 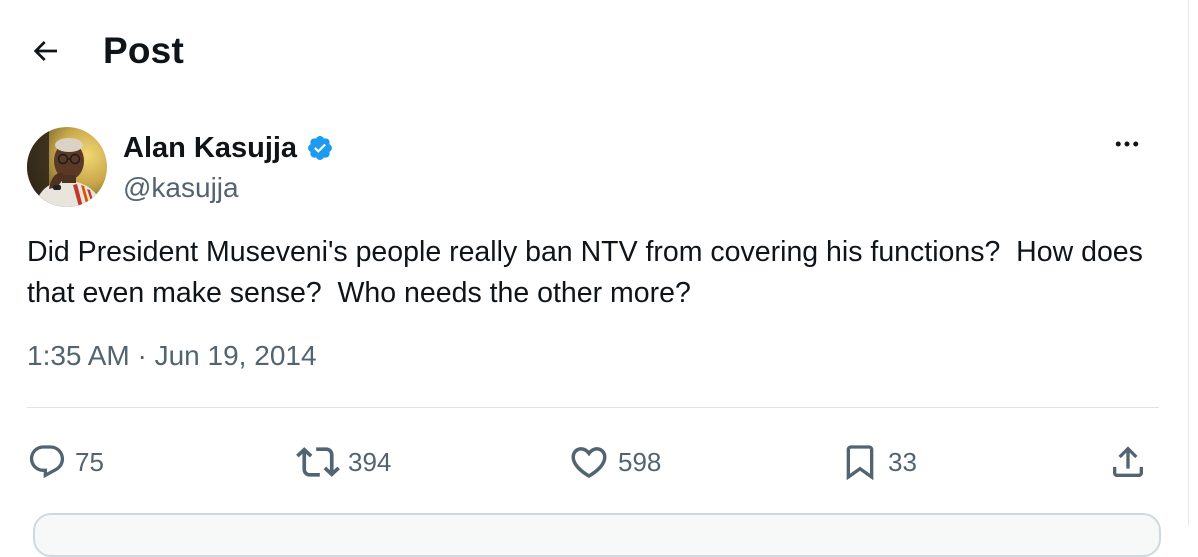 What do you see at coordinates (1188, 263) in the screenshot?
I see `column-border` at bounding box center [1188, 263].